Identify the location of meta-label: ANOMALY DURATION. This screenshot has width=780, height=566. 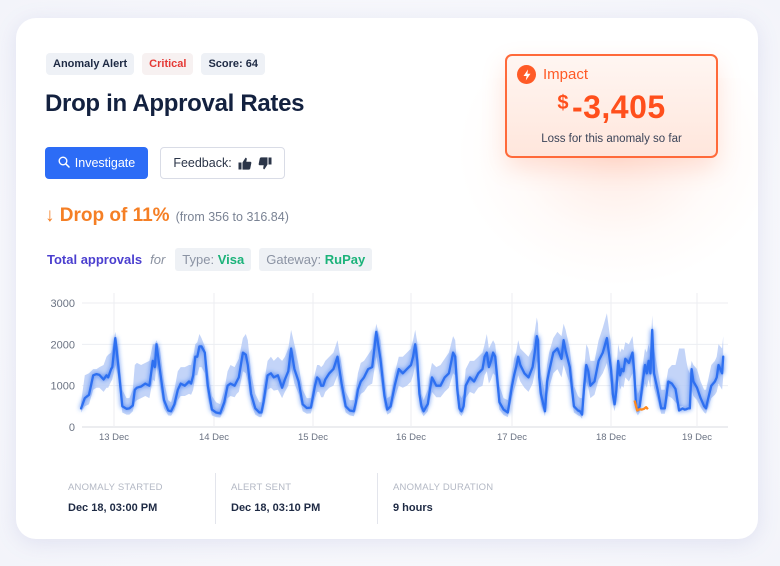
(443, 487).